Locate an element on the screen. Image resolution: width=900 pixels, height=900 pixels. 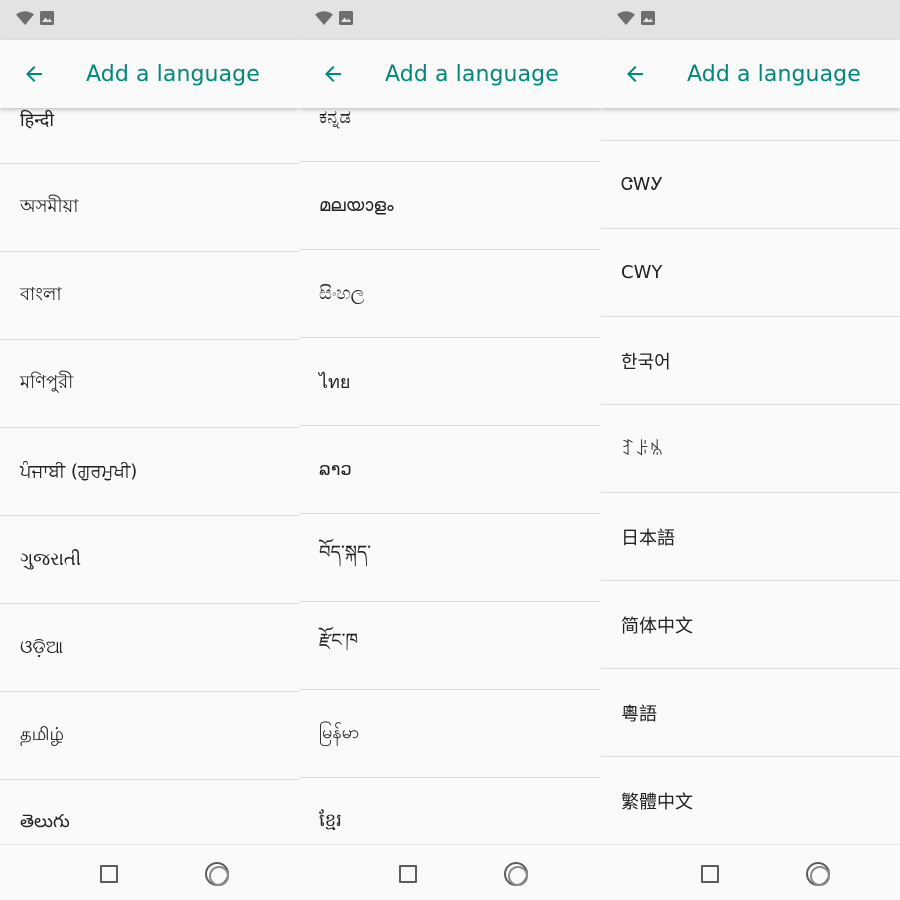
language-item: ᑎᑦ is located at coordinates (750, 124).